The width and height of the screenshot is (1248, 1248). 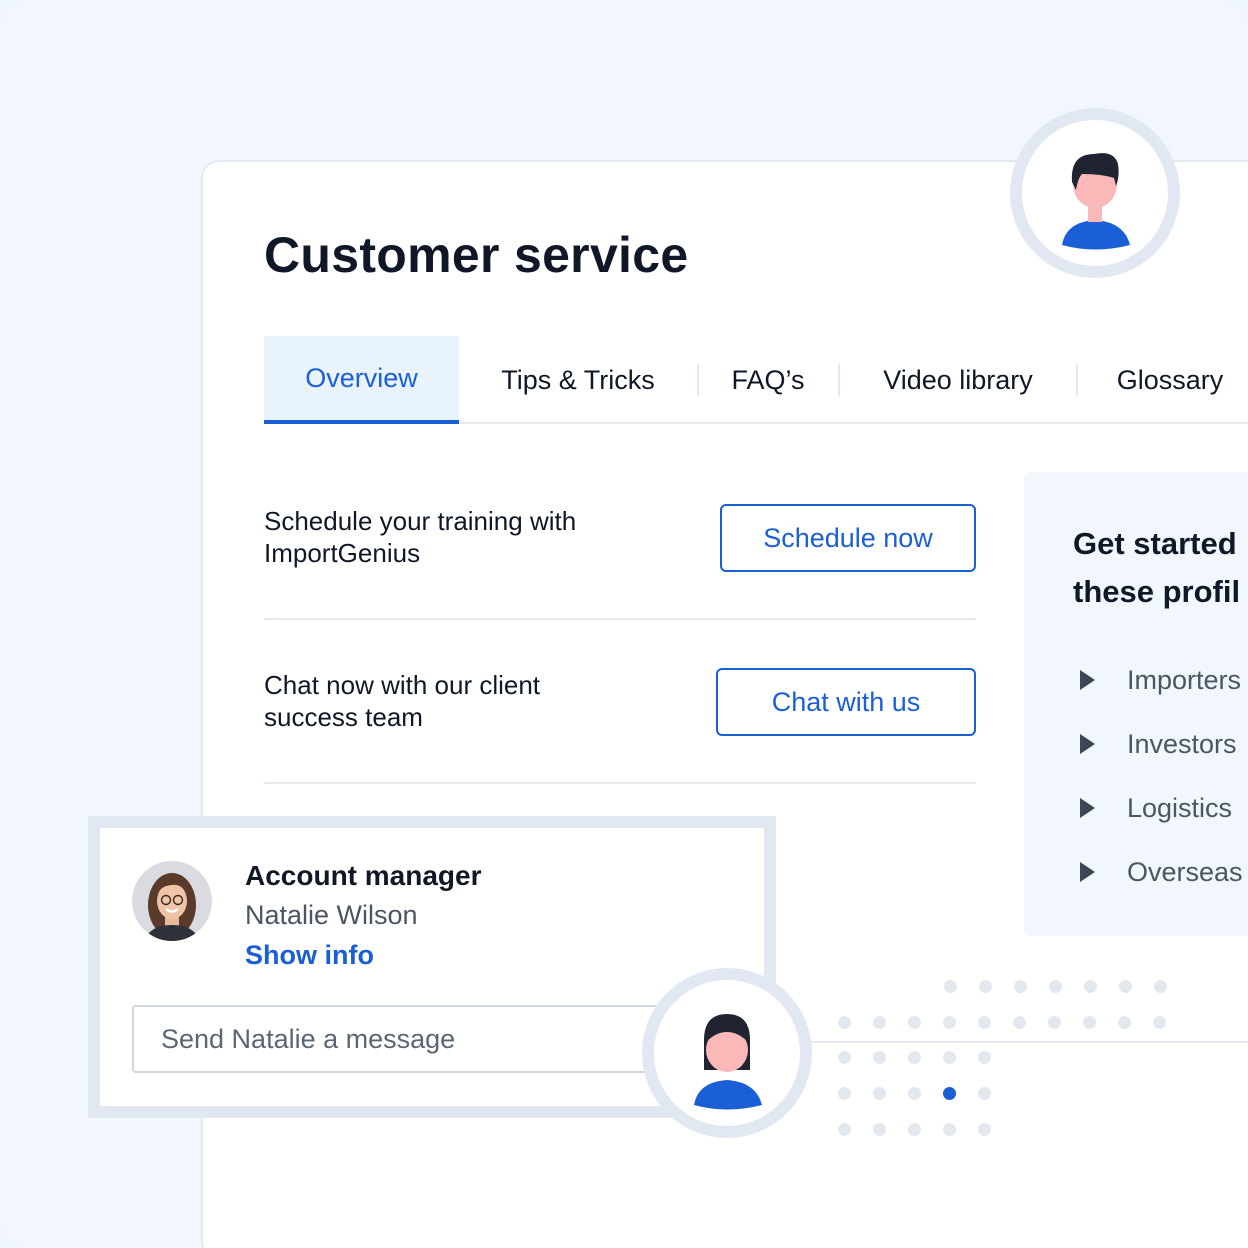 I want to click on message-input, so click(x=412, y=1039).